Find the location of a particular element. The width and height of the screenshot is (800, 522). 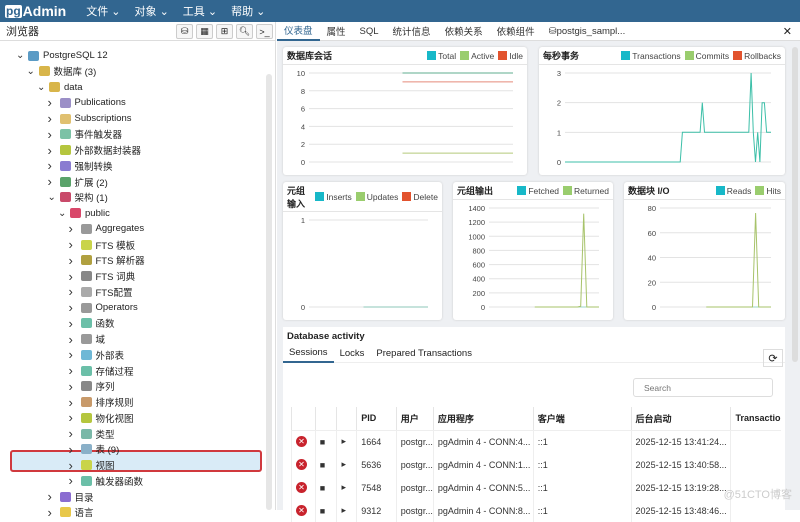

tree-item: › 表 (9) is located at coordinates (132, 449).